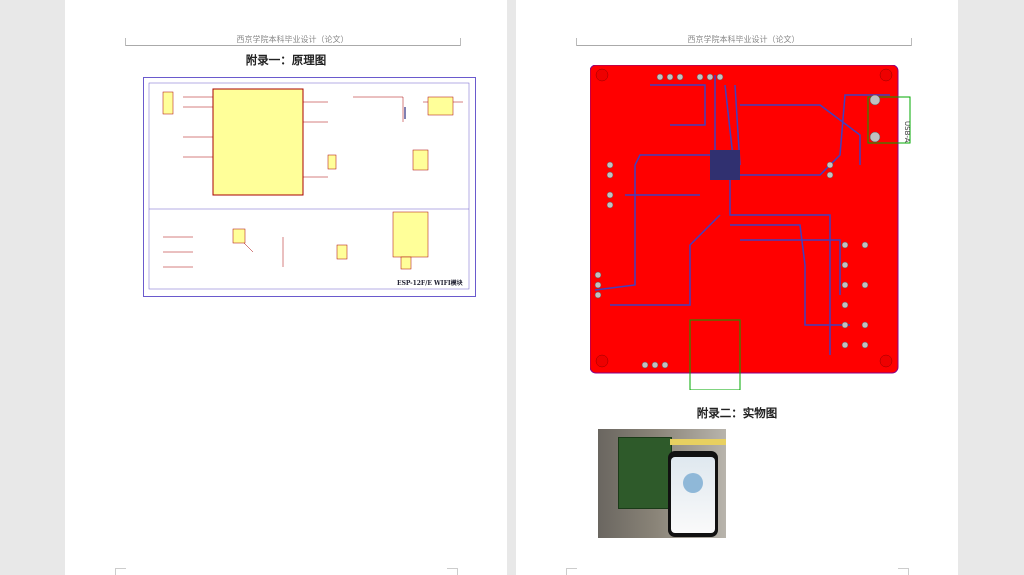 Image resolution: width=1024 pixels, height=575 pixels. I want to click on appendix-title: 附录二：实物图, so click(737, 413).